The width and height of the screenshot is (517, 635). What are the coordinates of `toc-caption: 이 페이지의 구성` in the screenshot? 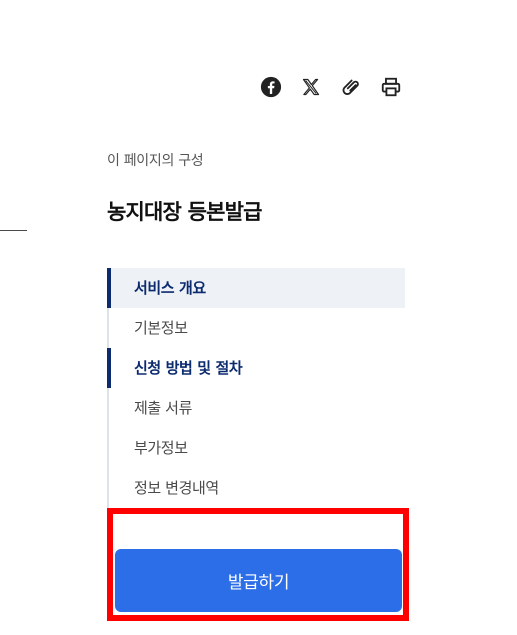 It's located at (155, 161).